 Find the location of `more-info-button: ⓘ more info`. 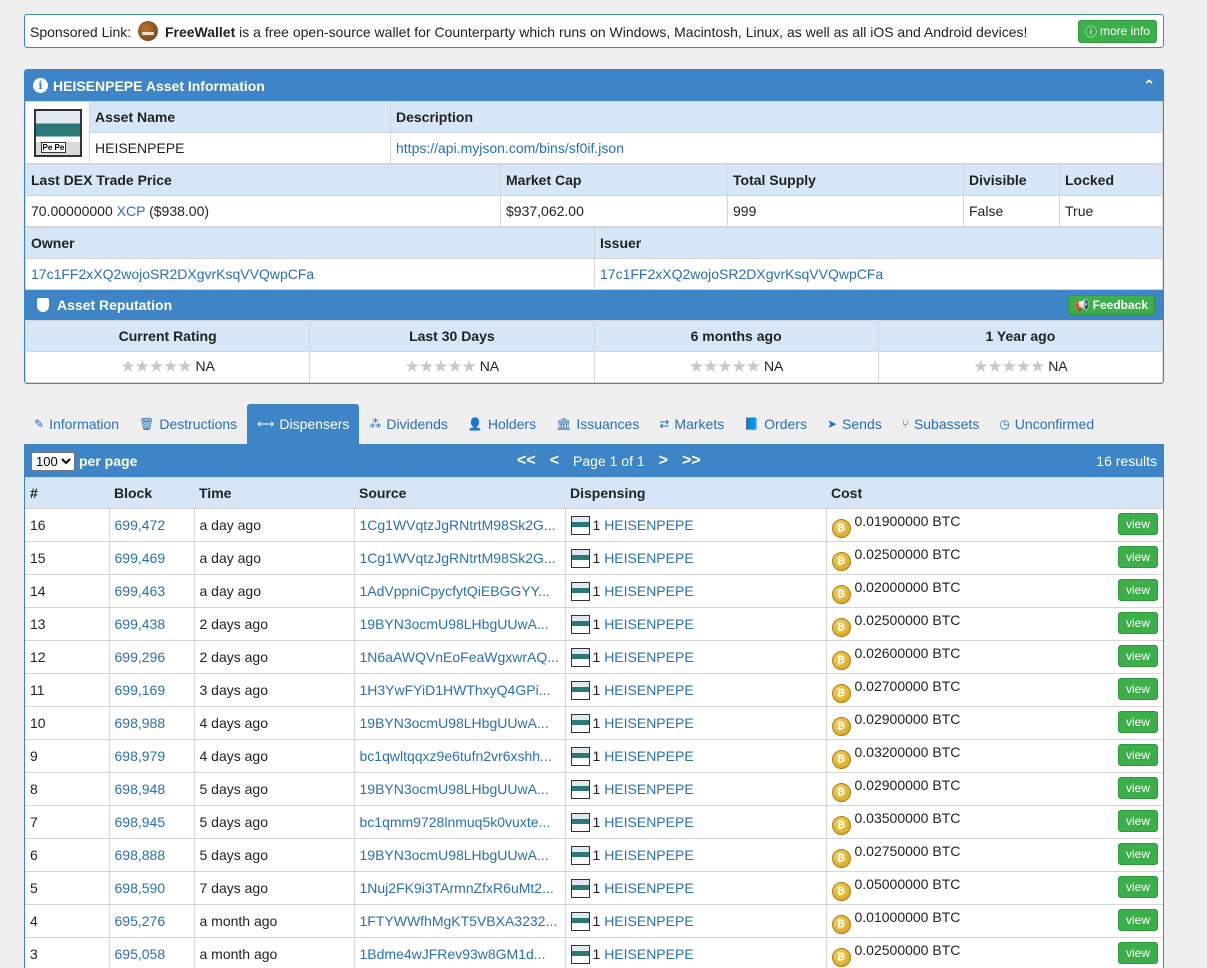

more-info-button: ⓘ more info is located at coordinates (1117, 31).